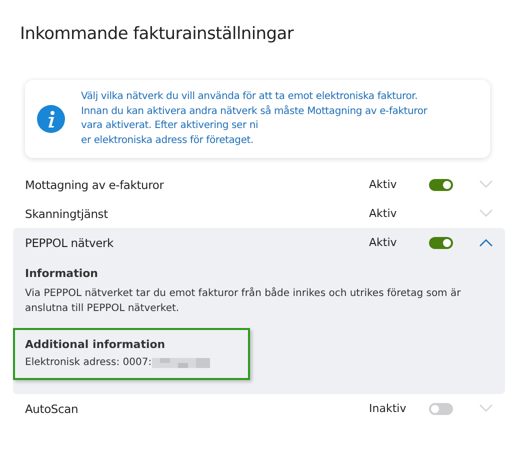  I want to click on section-heading: Additional information, so click(95, 344).